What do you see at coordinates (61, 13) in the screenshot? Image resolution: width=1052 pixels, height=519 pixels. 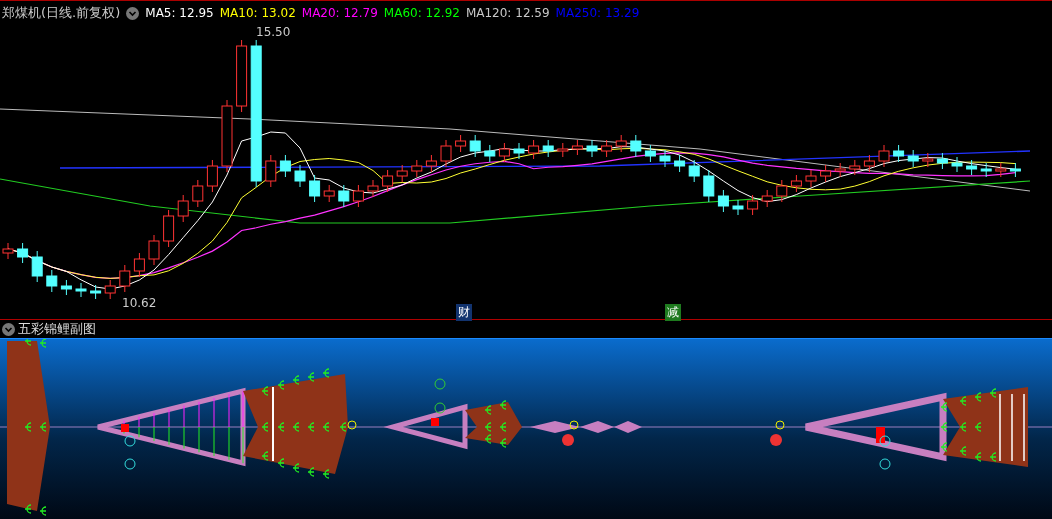 I see `chart-title: 郑煤机(日线.前复权)` at bounding box center [61, 13].